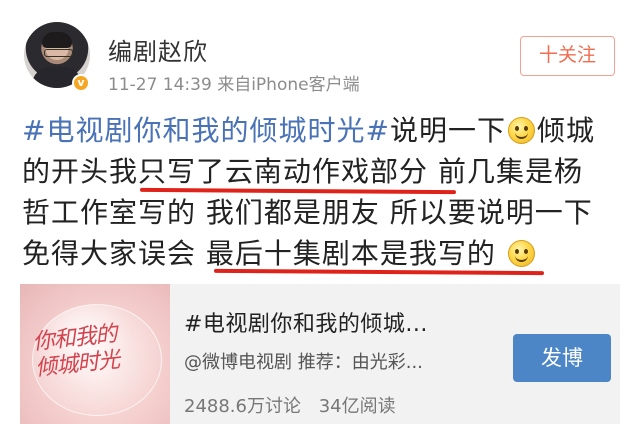 The image size is (640, 424). I want to click on post-text-segment: 哲工作室写的 我们都是朋友 所以要说明一下, so click(307, 212).